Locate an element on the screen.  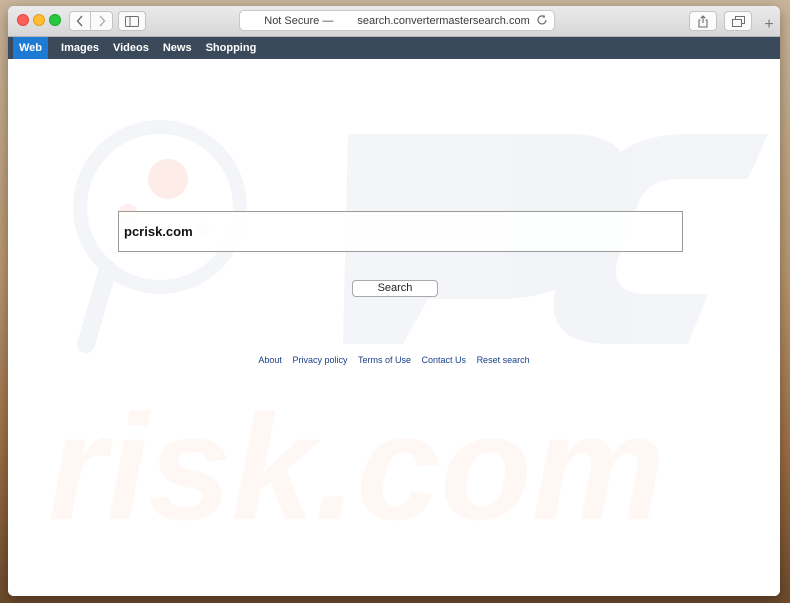
chevron-right-icon is located at coordinates (101, 21).